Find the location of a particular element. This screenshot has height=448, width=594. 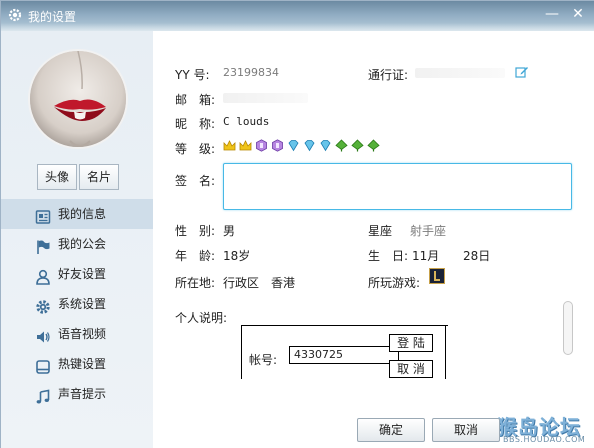

nav-label: 声音提示 is located at coordinates (82, 394).